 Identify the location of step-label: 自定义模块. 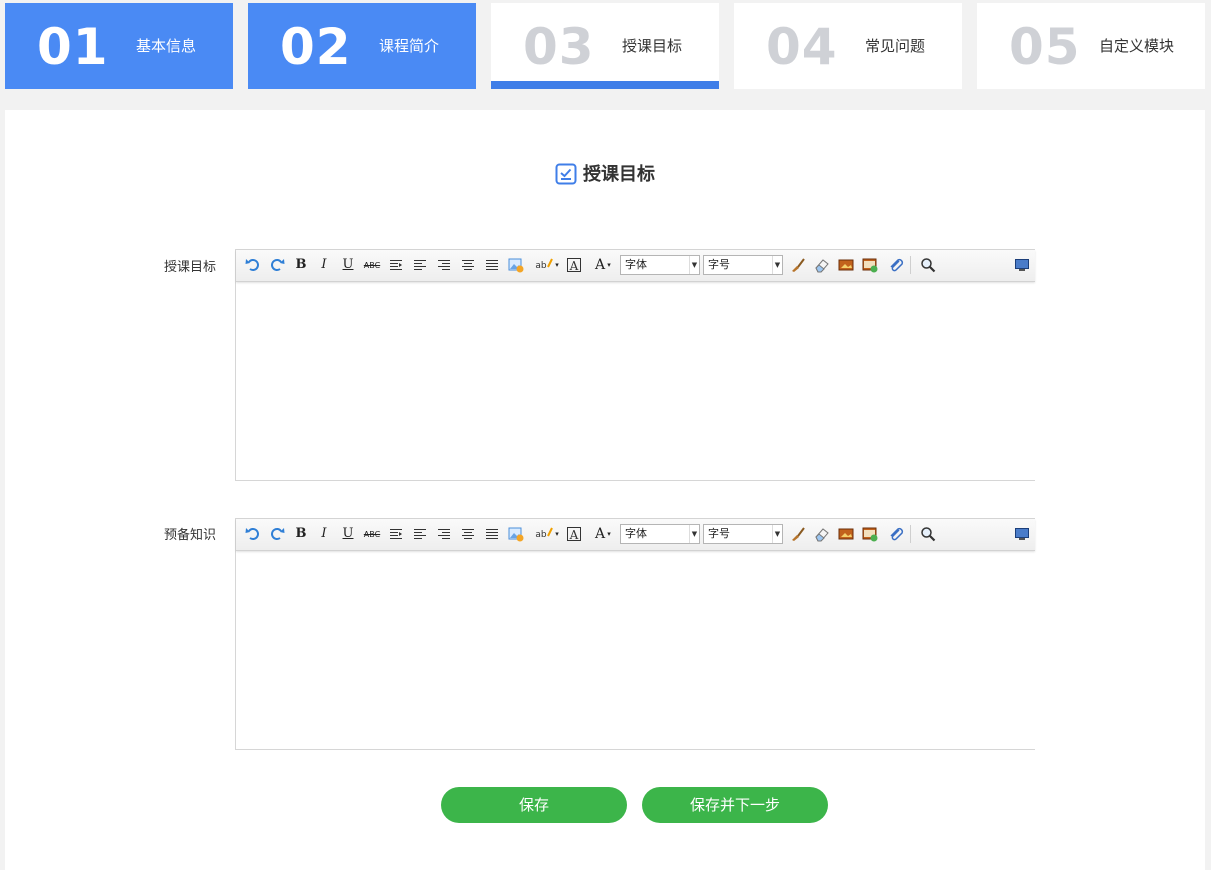
(1137, 46).